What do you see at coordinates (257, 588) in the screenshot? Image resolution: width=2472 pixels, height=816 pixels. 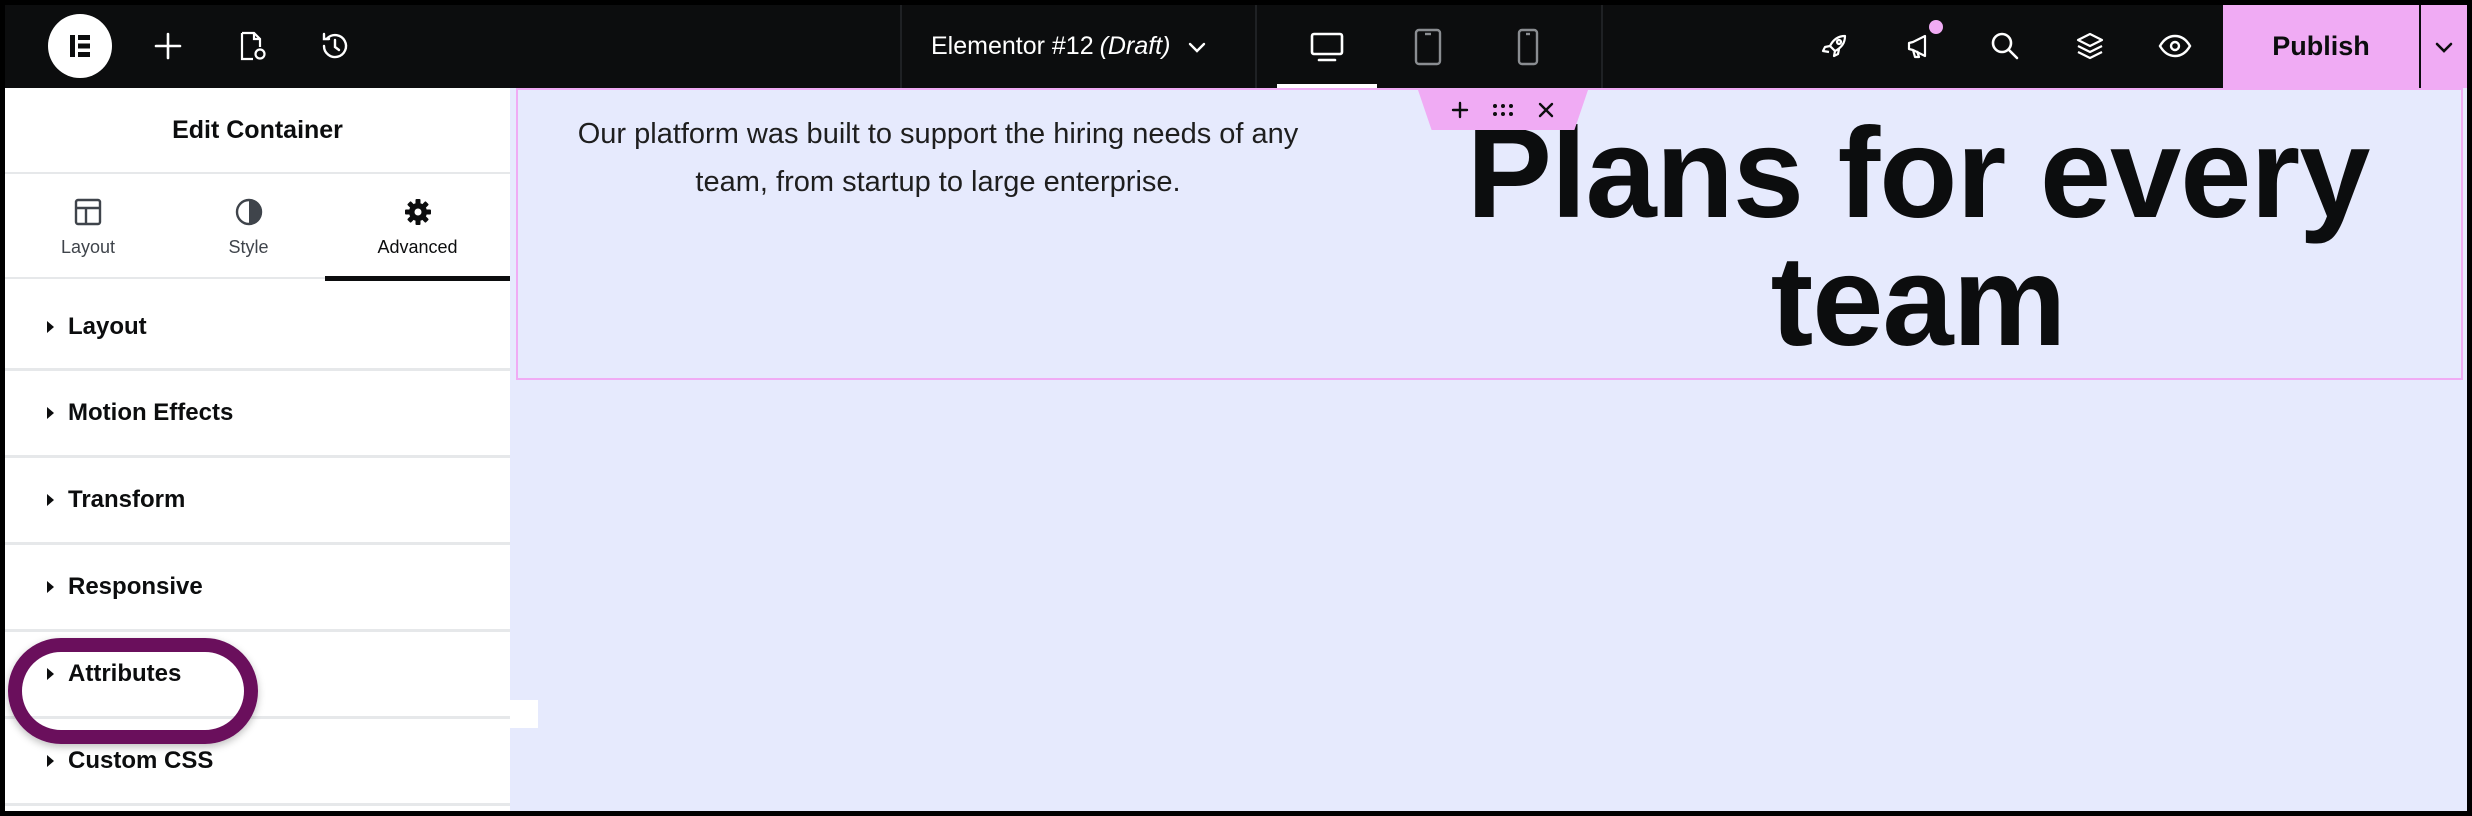 I see `section-responsive: Responsive` at bounding box center [257, 588].